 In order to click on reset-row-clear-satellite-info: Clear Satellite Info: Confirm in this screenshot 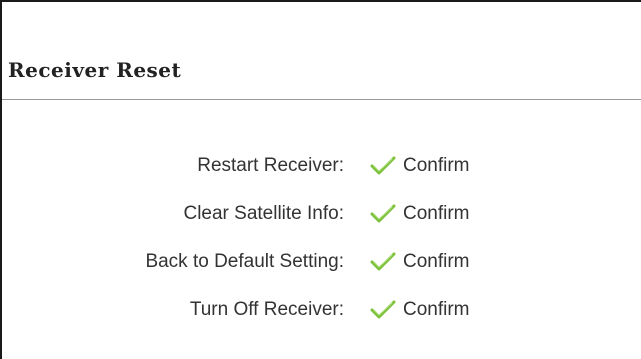, I will do `click(321, 214)`.